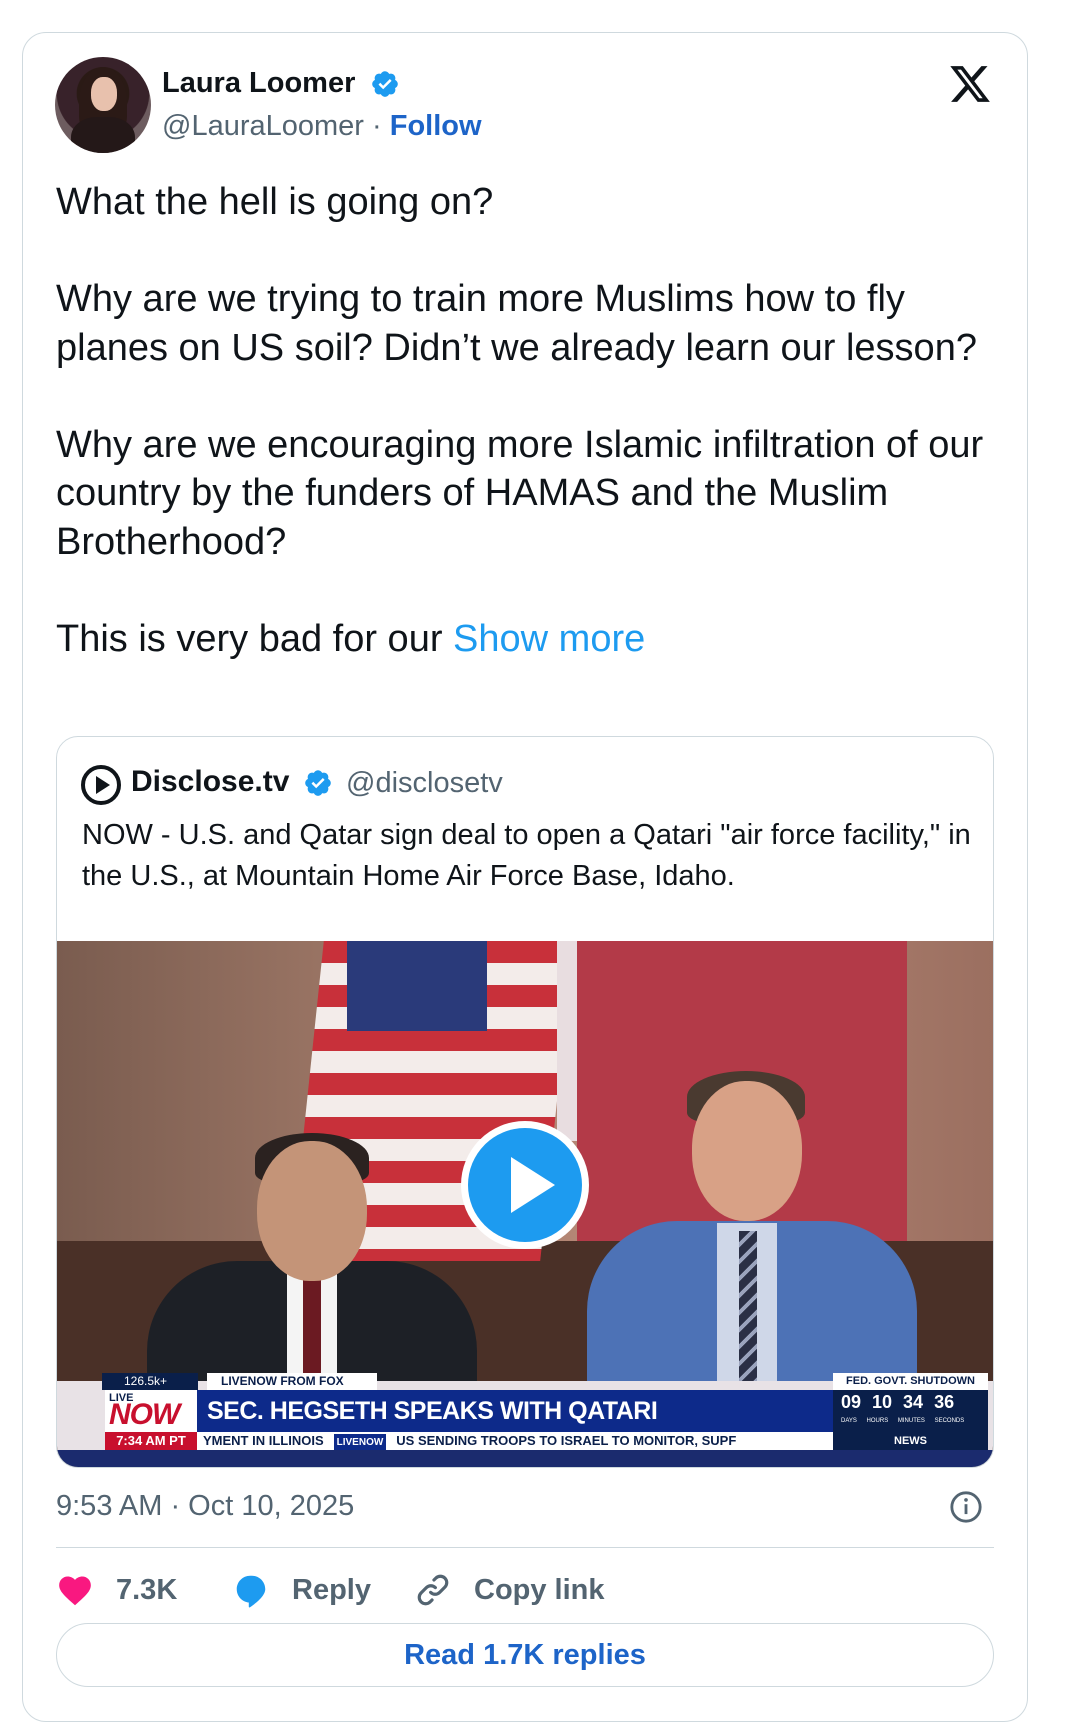  I want to click on follow-link: Follow, so click(436, 126).